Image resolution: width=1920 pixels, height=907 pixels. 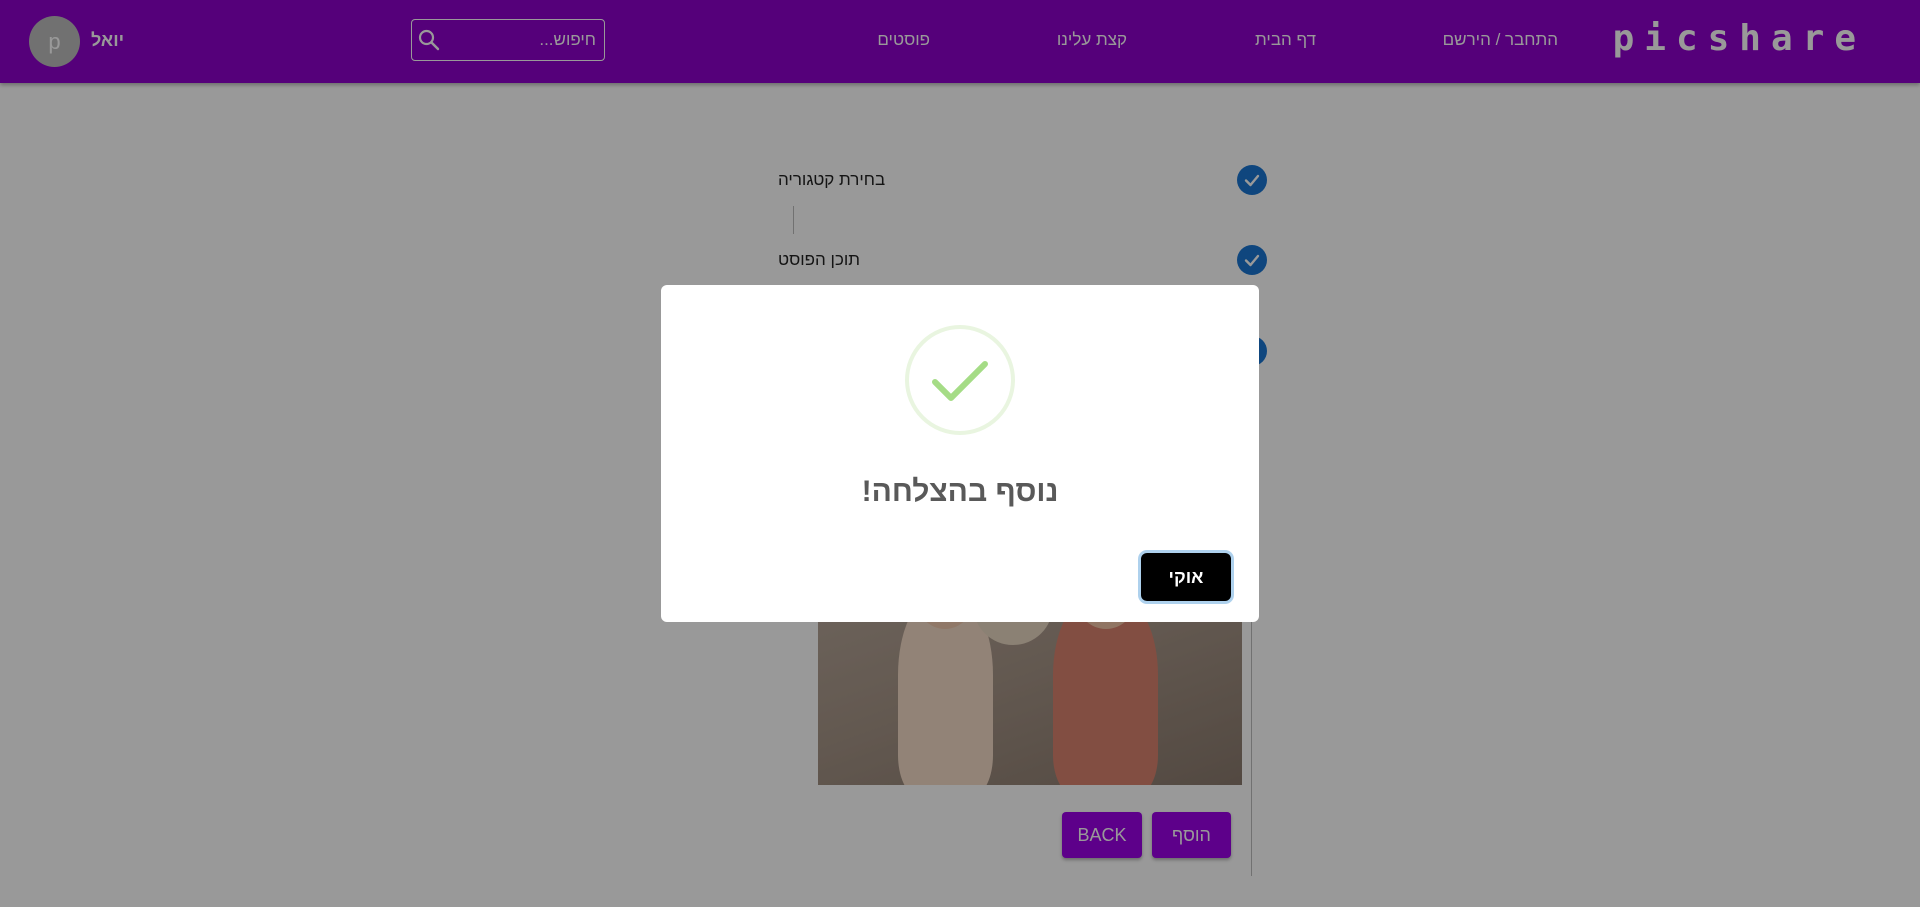 I want to click on success-modal: נוסף בהצלחה! אוקי, so click(x=960, y=453).